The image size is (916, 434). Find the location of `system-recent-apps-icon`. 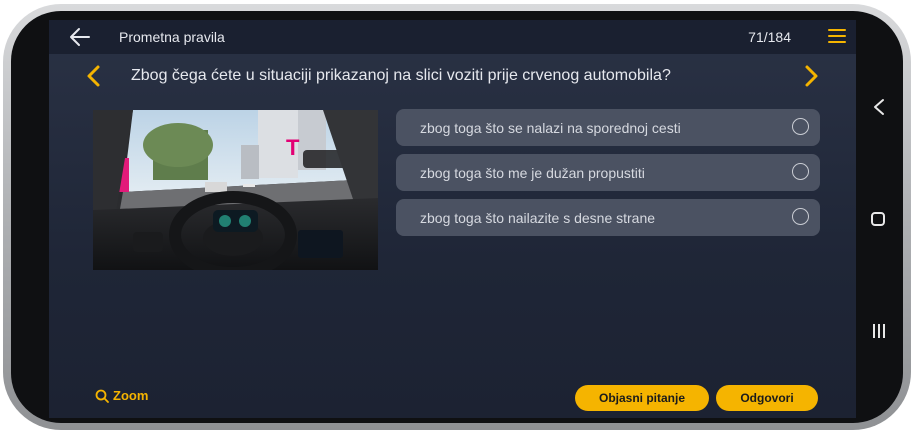

system-recent-apps-icon is located at coordinates (879, 331).